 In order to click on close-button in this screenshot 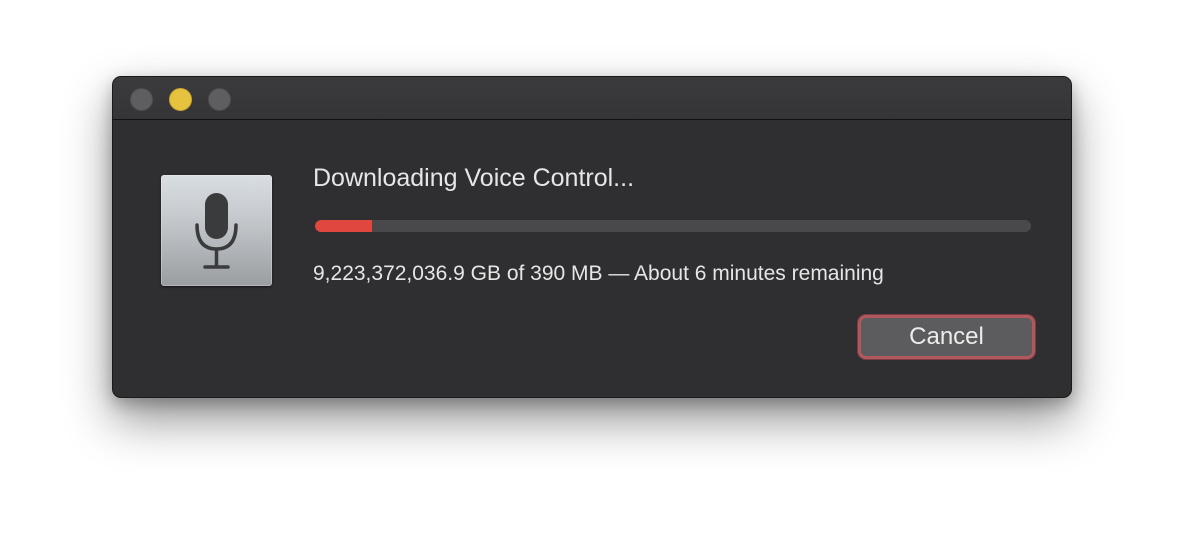, I will do `click(141, 99)`.